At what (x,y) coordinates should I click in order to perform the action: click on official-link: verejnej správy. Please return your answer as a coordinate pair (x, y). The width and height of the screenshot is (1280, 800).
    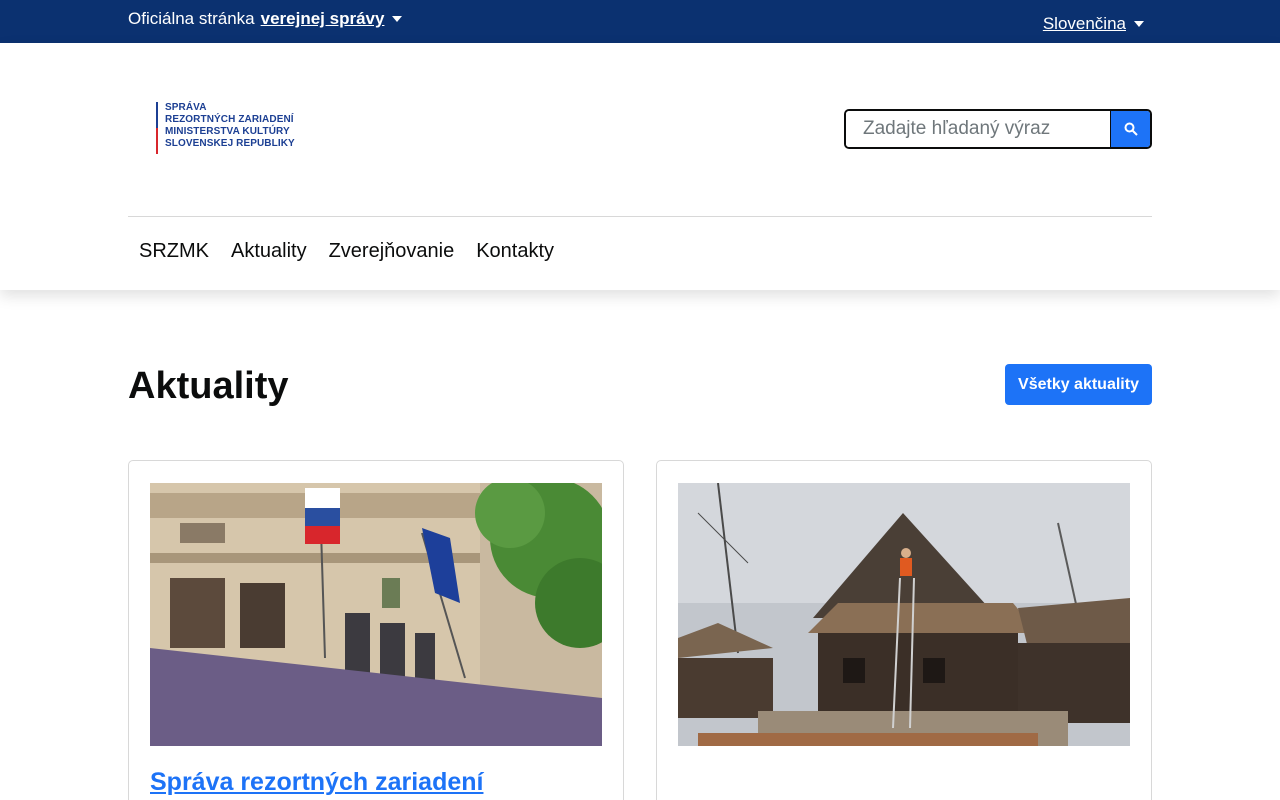
    Looking at the image, I should click on (323, 19).